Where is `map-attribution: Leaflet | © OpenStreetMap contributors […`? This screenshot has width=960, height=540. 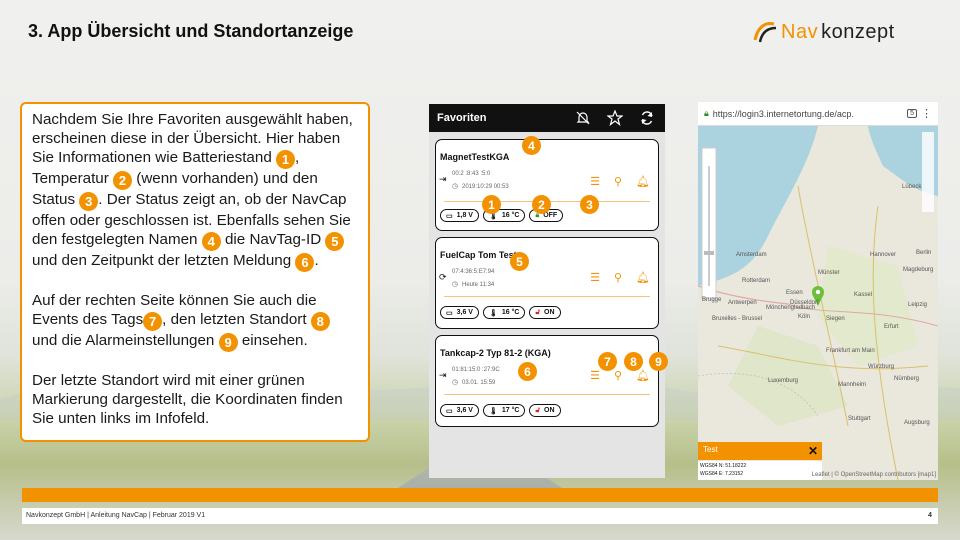
map-attribution: Leaflet | © OpenStreetMap contributors [… is located at coordinates (874, 475).